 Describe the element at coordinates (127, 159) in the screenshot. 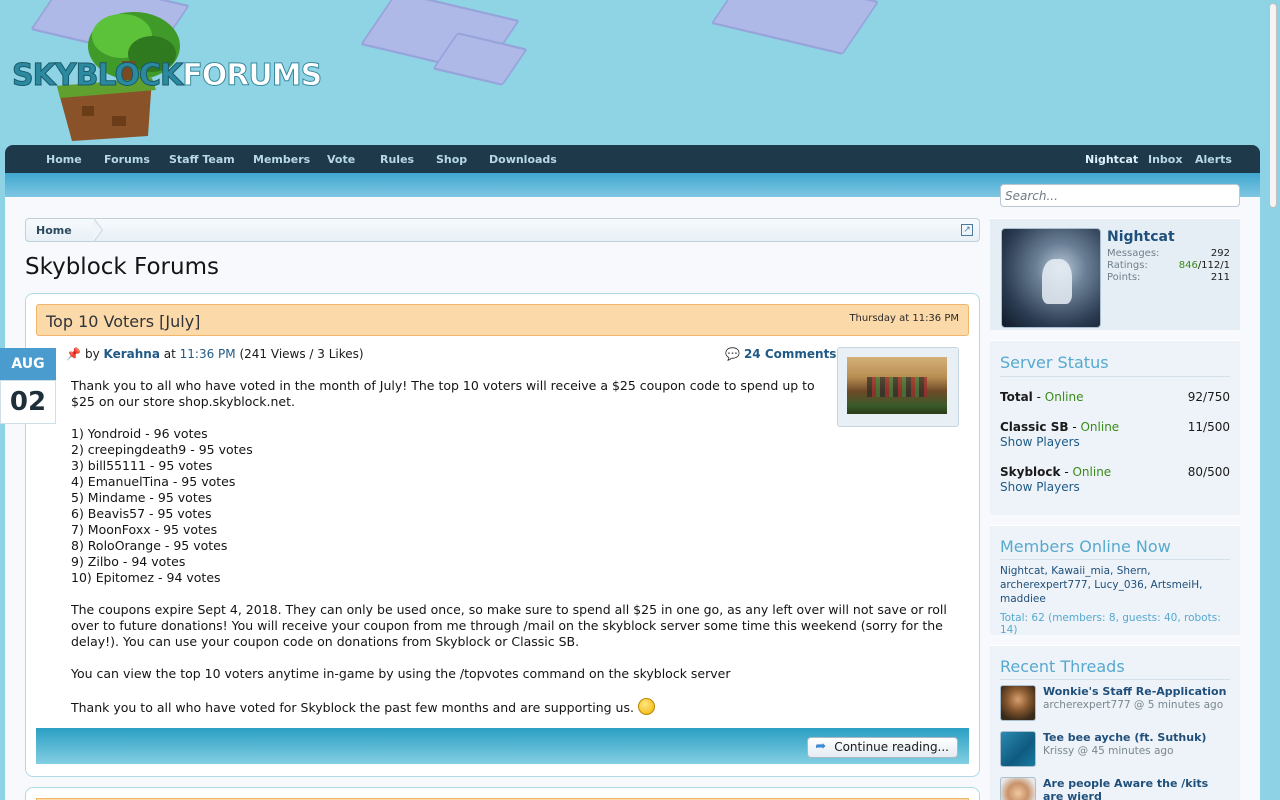

I see `nav-forums: Forums` at that location.